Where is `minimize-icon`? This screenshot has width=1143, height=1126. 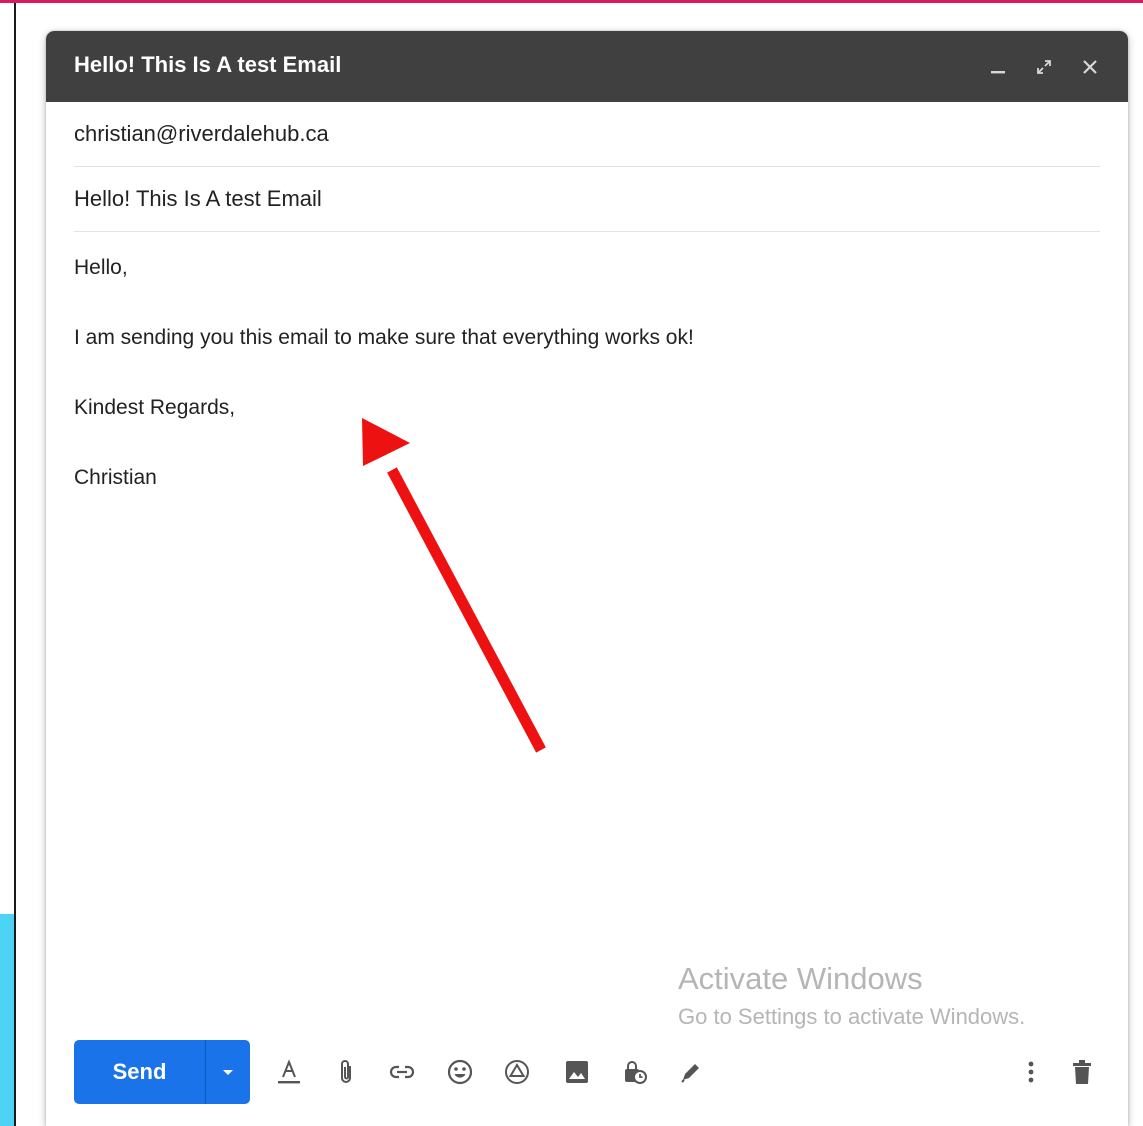 minimize-icon is located at coordinates (998, 67).